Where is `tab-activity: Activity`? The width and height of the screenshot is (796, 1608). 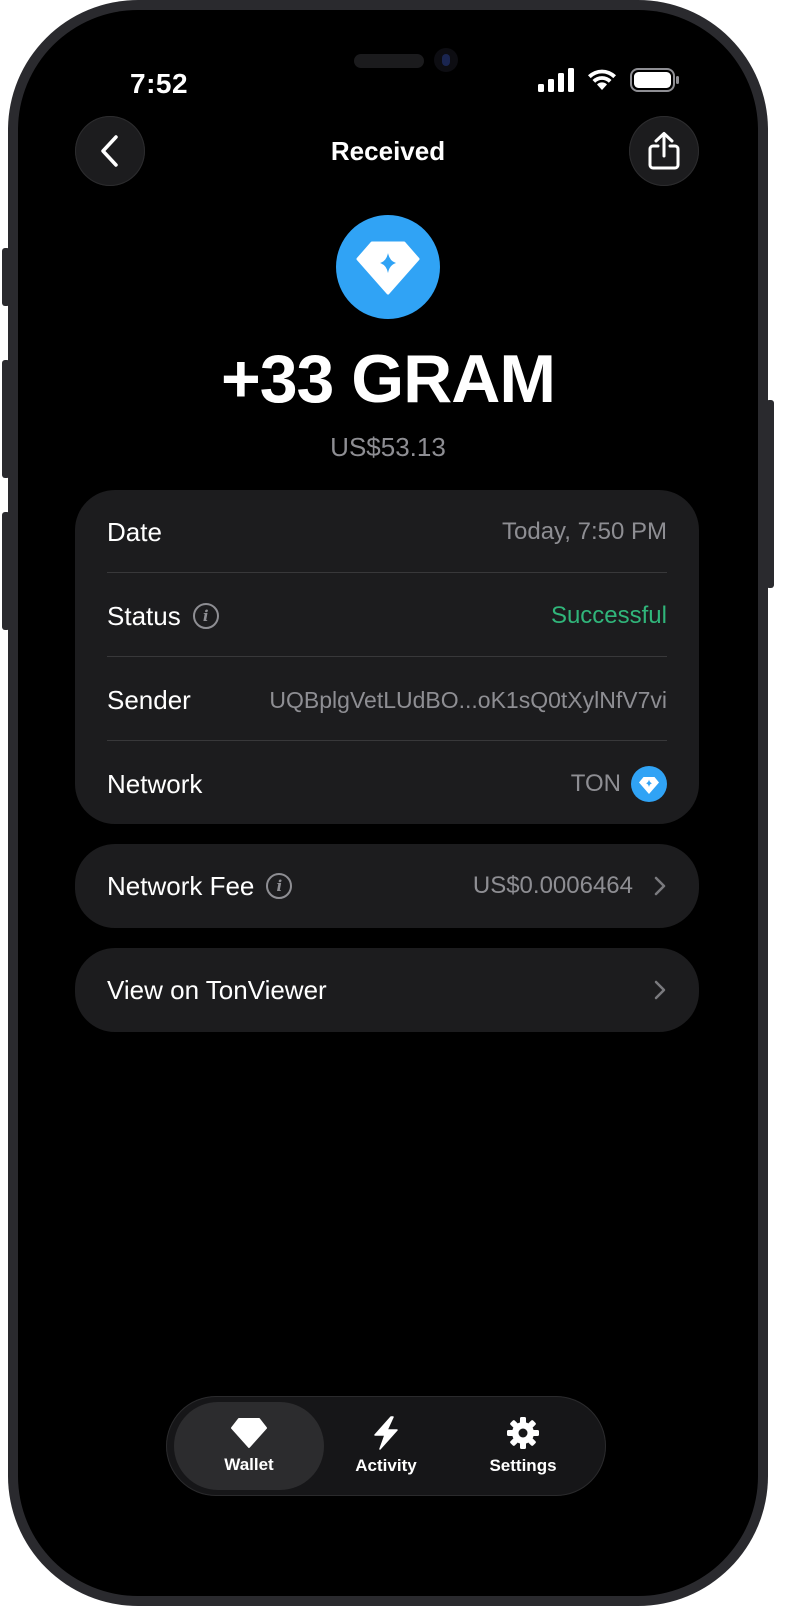
tab-activity: Activity is located at coordinates (386, 1446).